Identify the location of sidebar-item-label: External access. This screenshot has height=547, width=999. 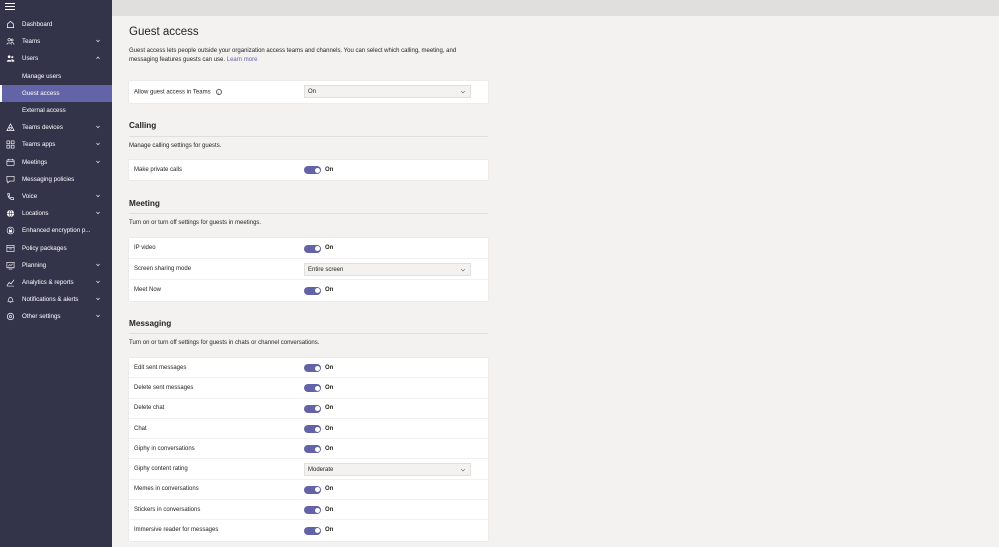
(44, 110).